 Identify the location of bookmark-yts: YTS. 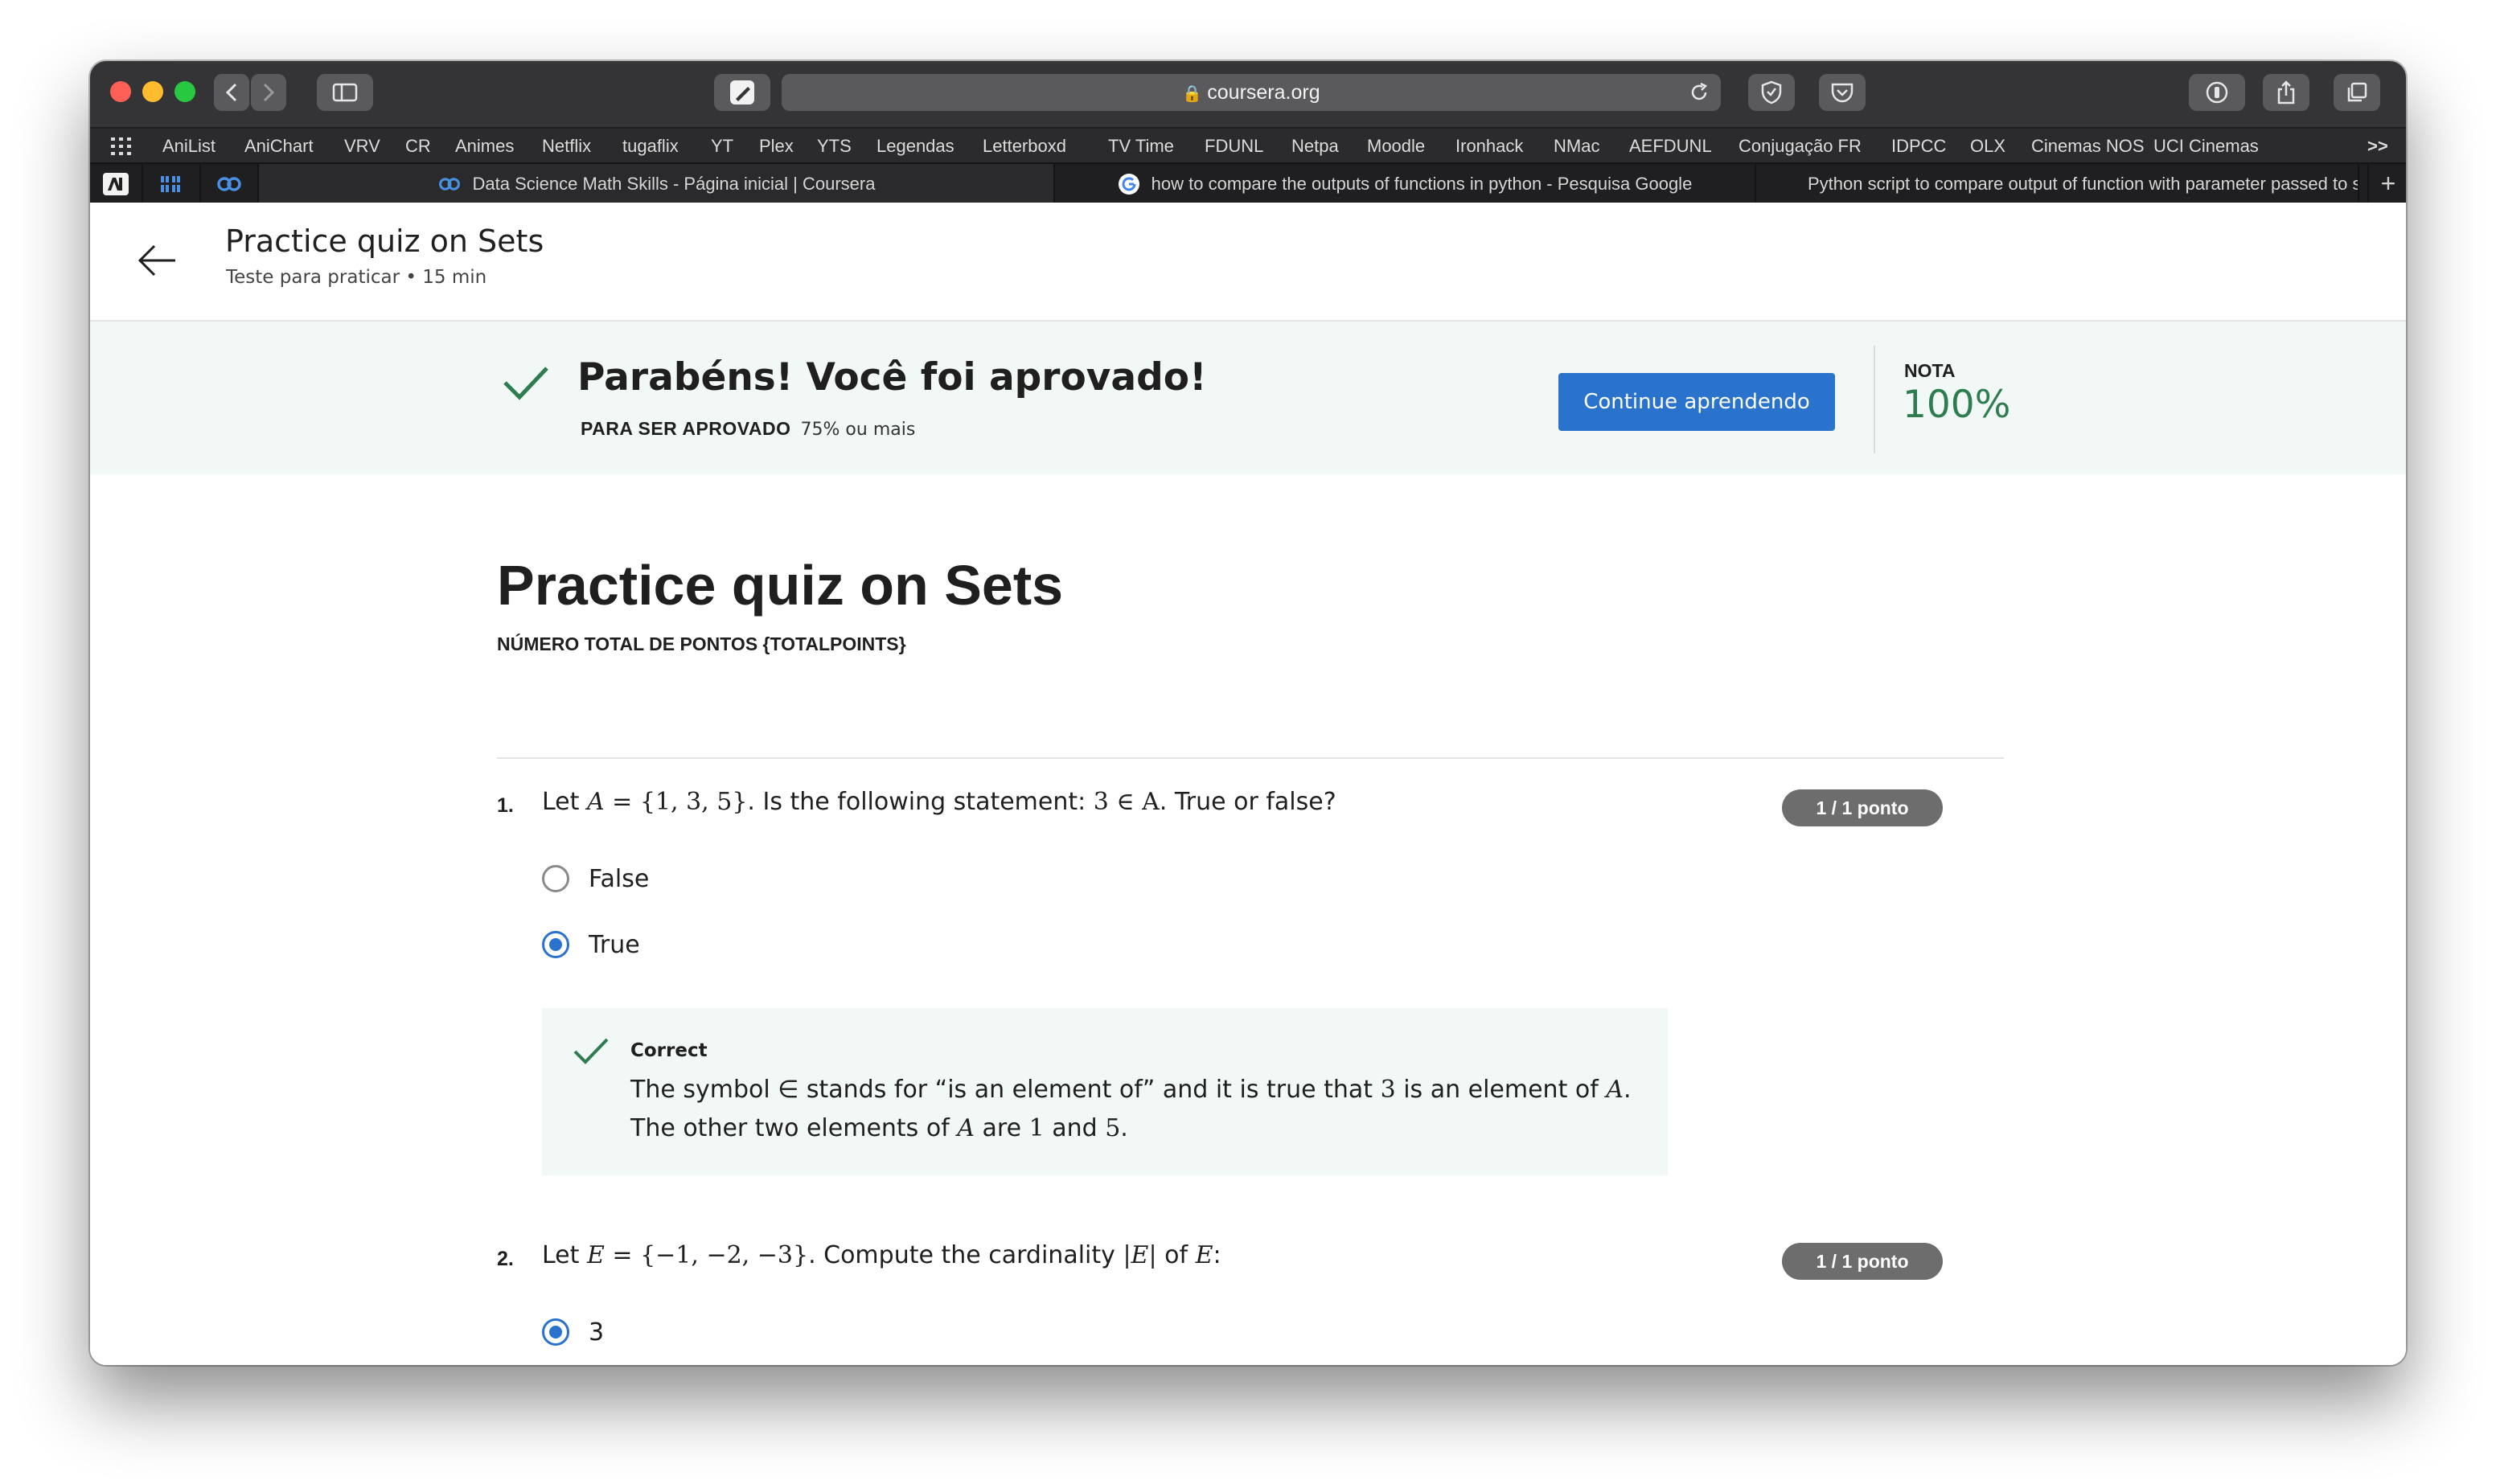
(835, 147).